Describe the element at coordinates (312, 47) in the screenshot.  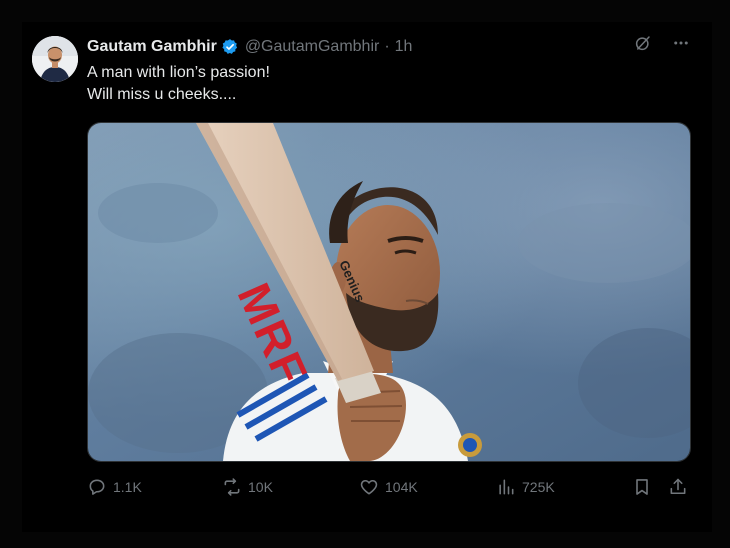
I see `author-handle: @GautamGambhir` at that location.